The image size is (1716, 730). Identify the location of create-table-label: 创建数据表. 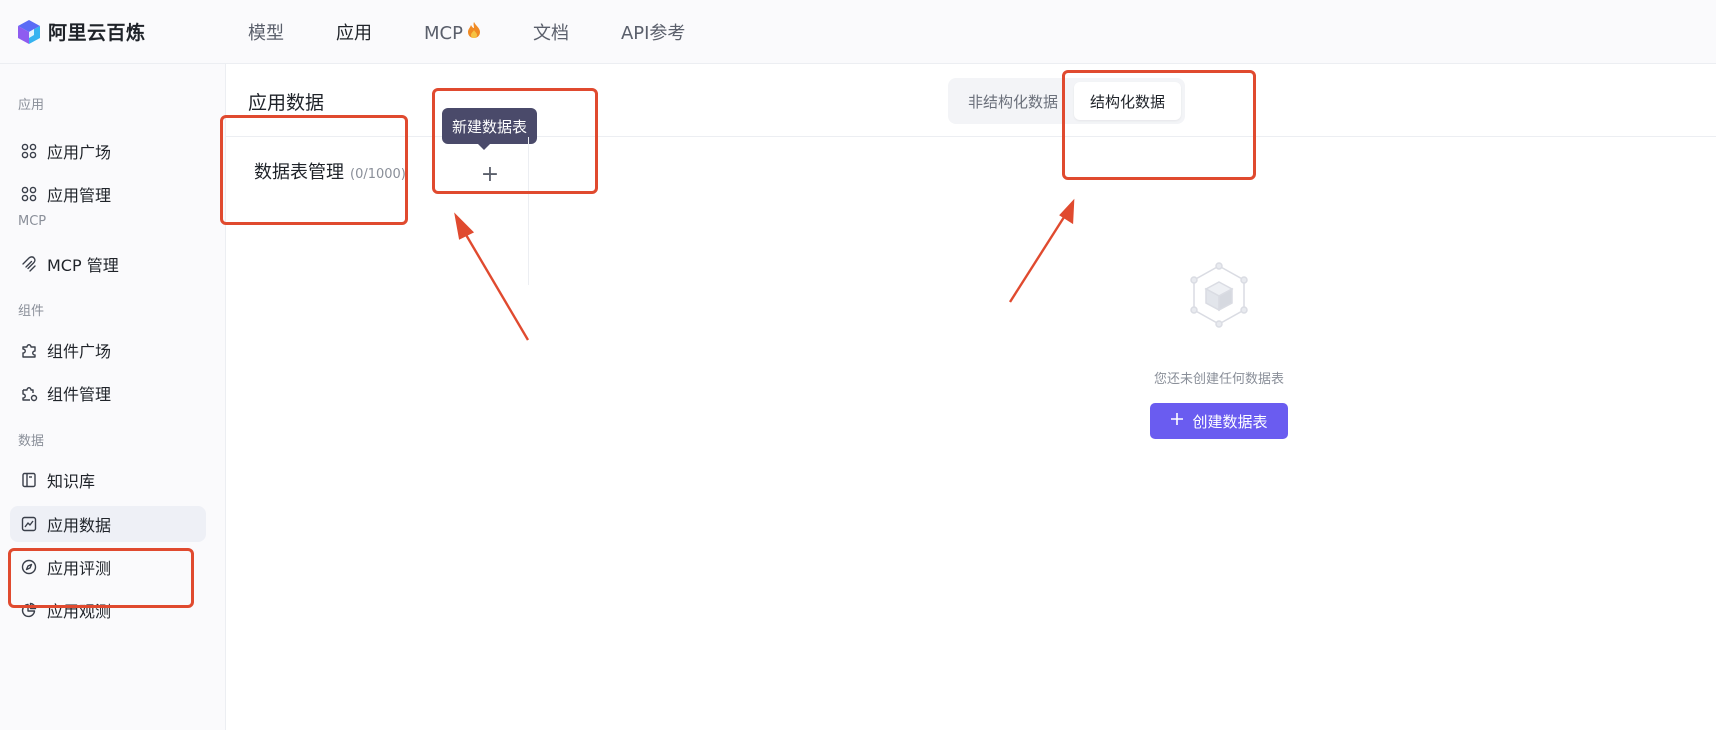
(1230, 421).